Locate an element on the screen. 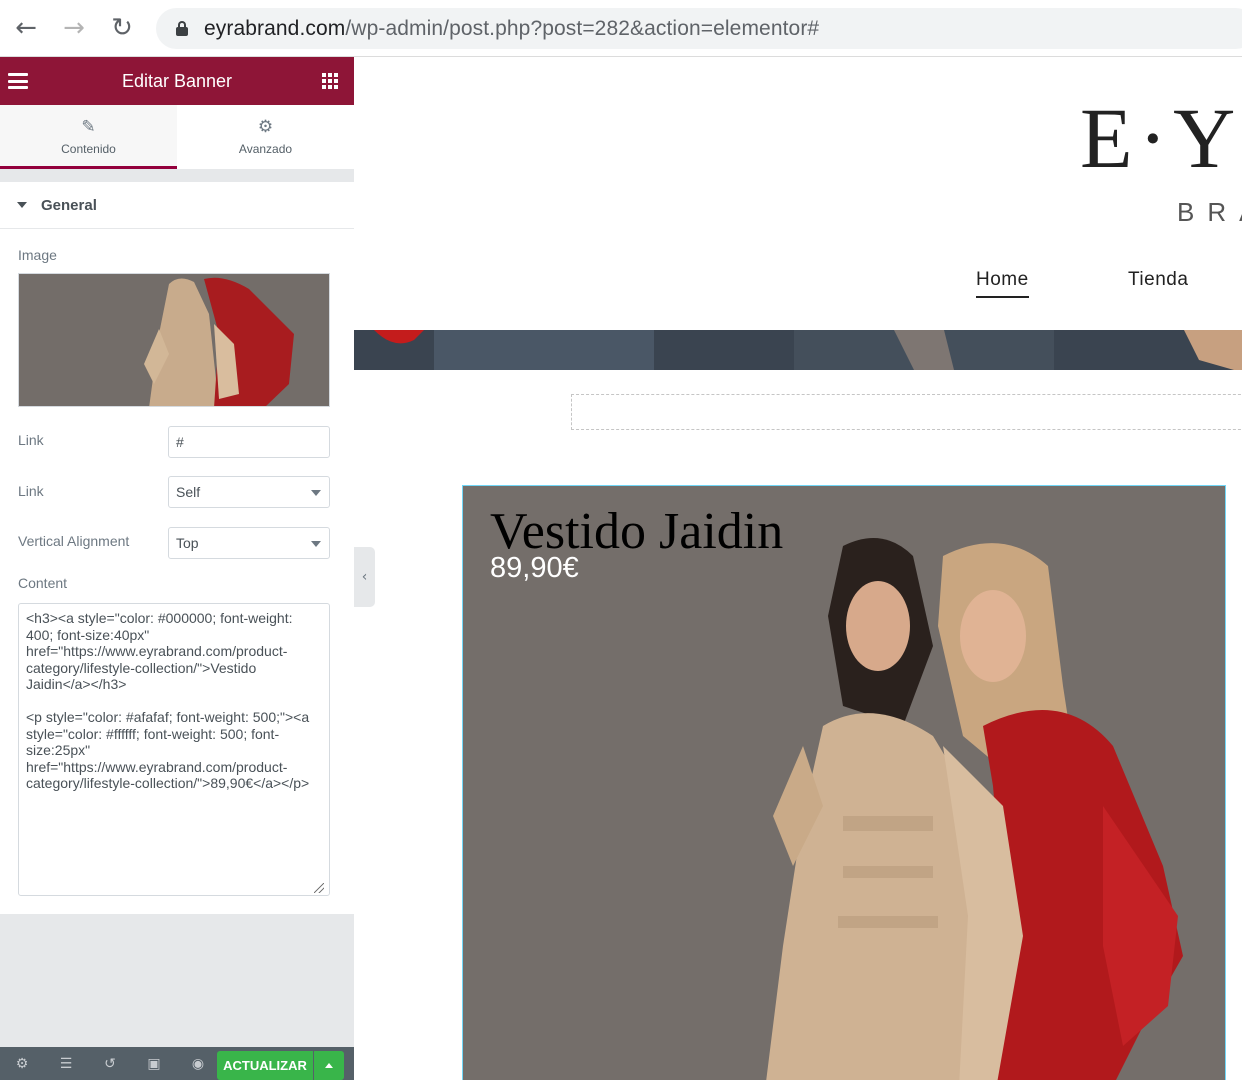  pencil-icon: ✎ is located at coordinates (88, 127).